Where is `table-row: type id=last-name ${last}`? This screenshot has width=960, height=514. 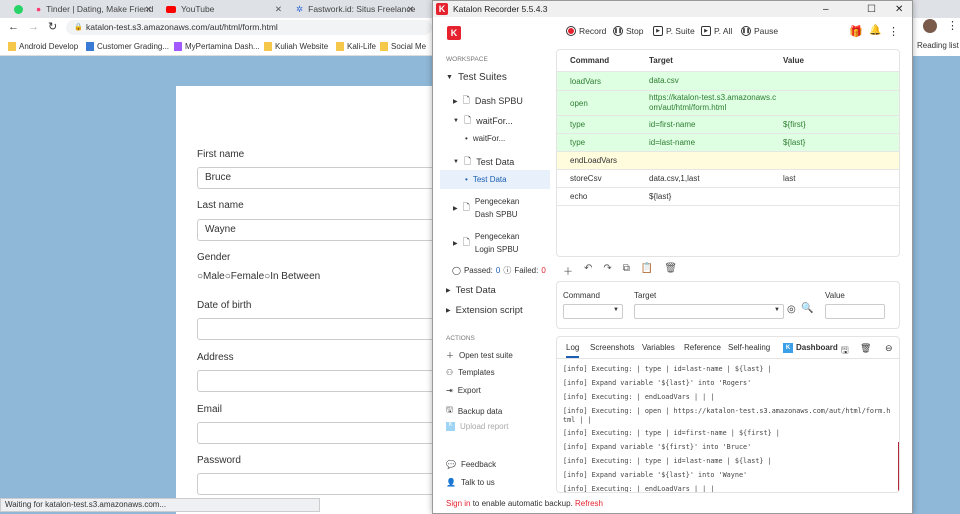
table-row: type id=last-name ${last} is located at coordinates (728, 143).